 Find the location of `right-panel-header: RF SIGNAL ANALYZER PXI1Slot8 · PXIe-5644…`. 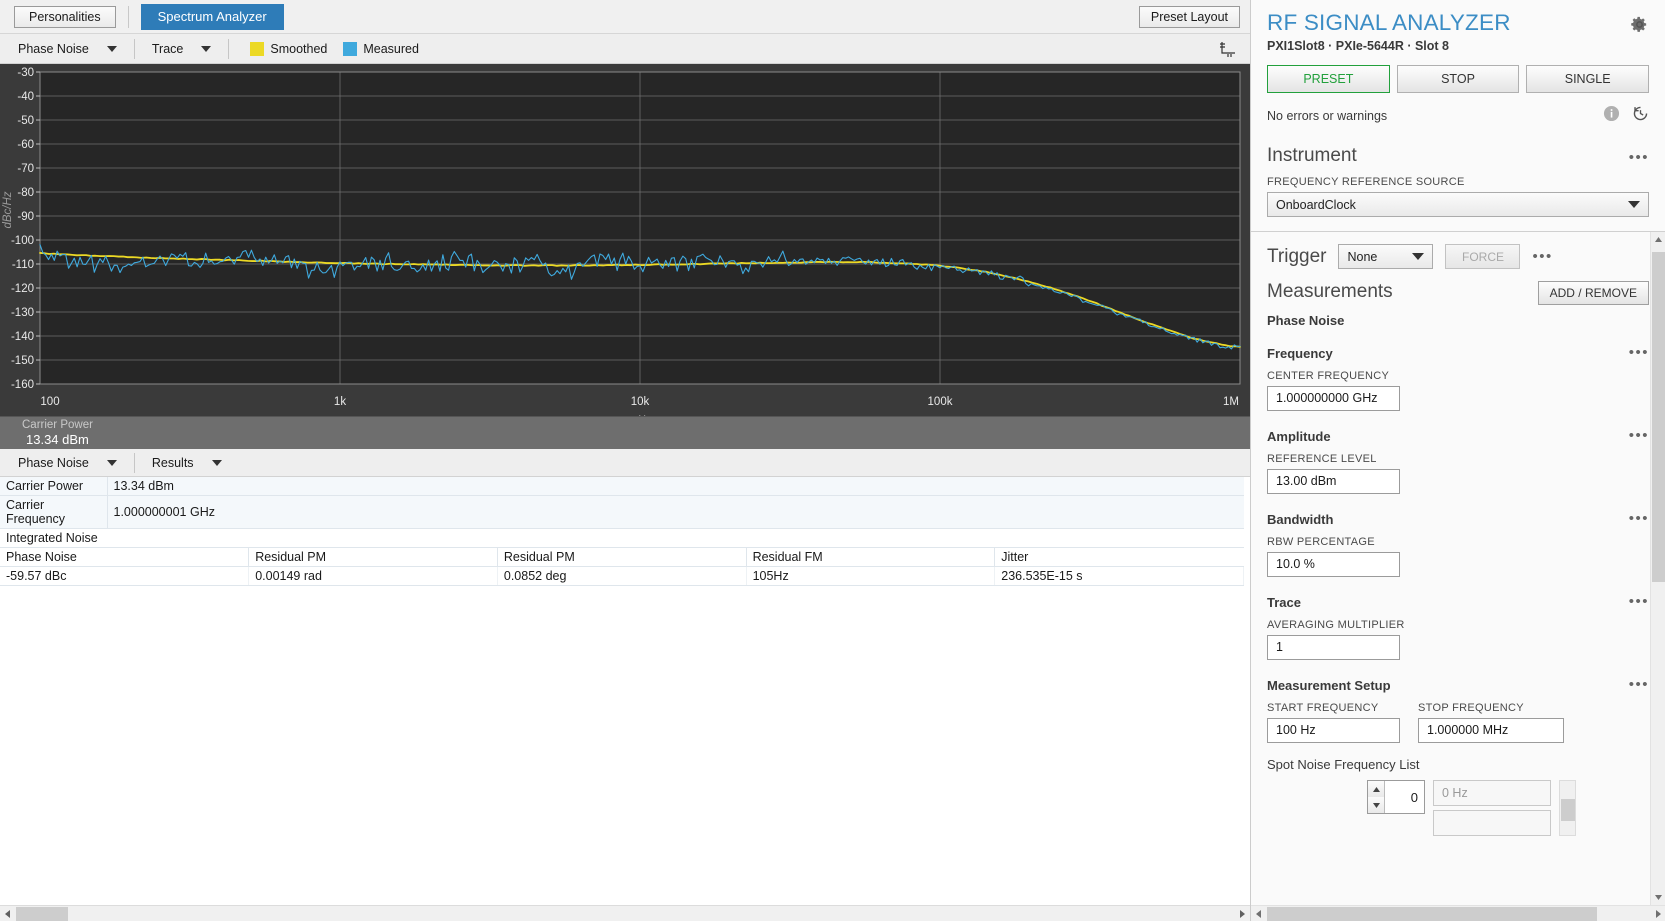

right-panel-header: RF SIGNAL ANALYZER PXI1Slot8 · PXIe-5644… is located at coordinates (1458, 63).